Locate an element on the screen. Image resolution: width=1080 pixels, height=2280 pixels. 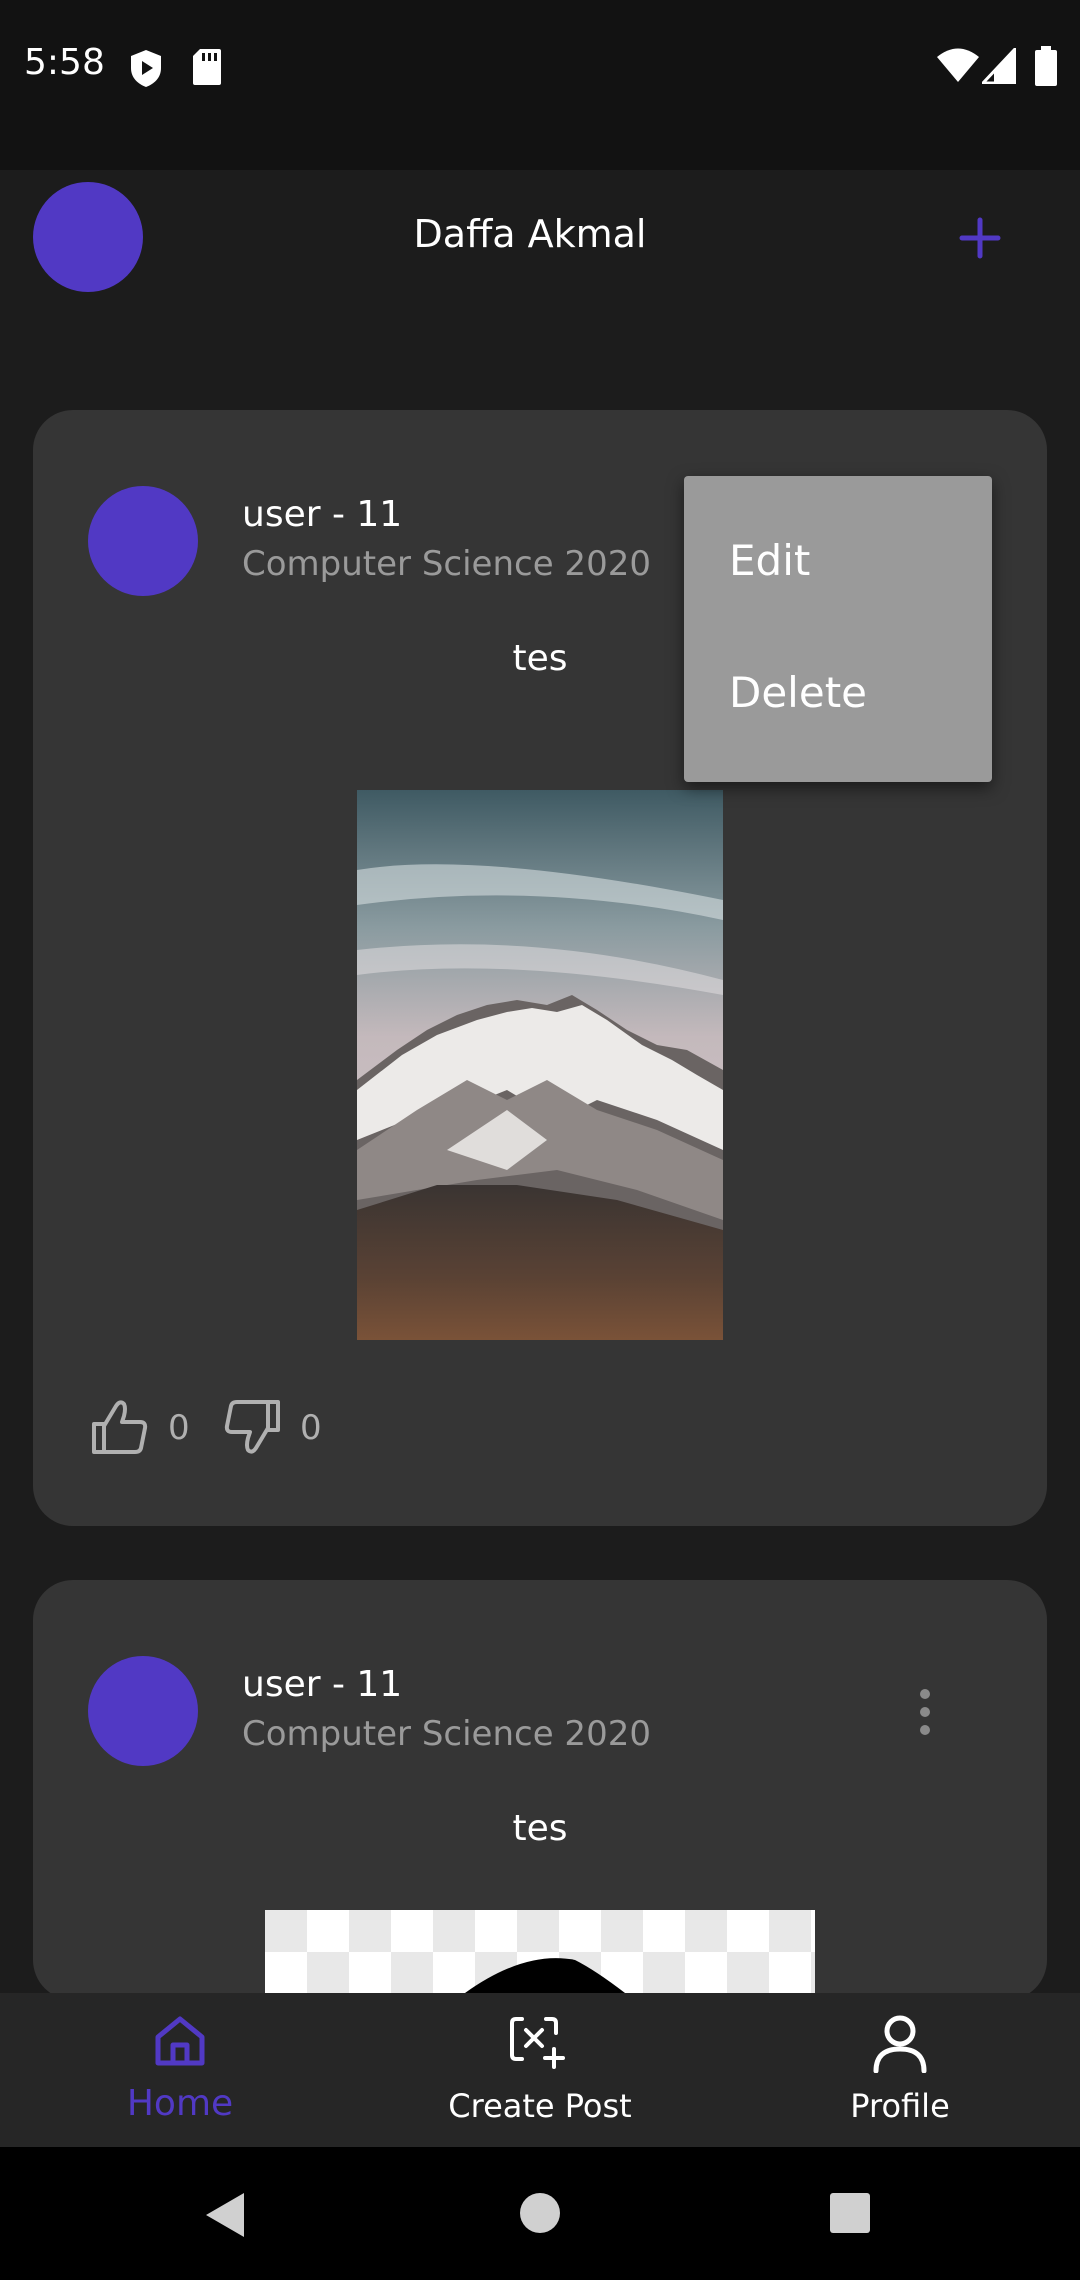
more-options-icon is located at coordinates (925, 1712).